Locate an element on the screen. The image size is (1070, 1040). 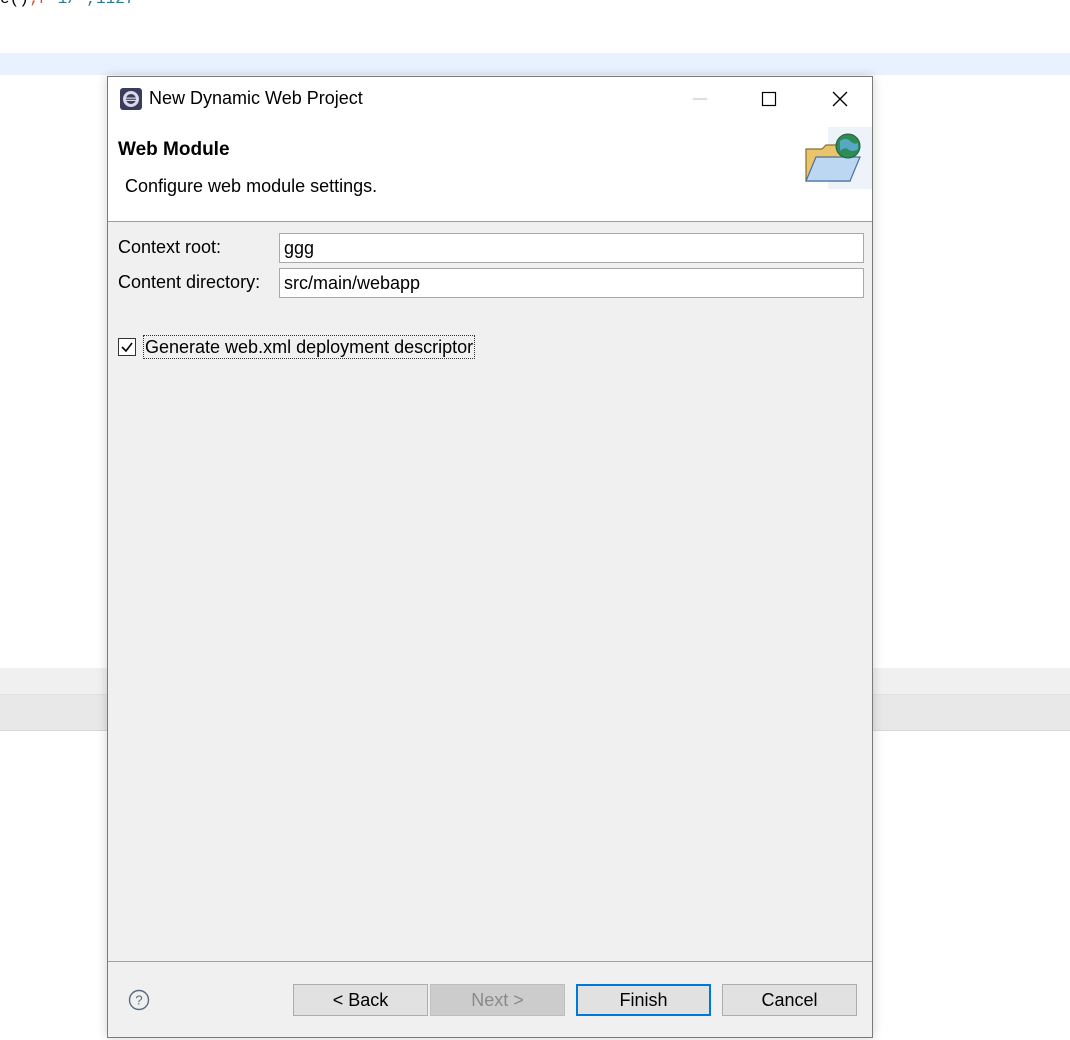
generate-descriptor-label: Generate web.xml deployment descriptor is located at coordinates (309, 347).